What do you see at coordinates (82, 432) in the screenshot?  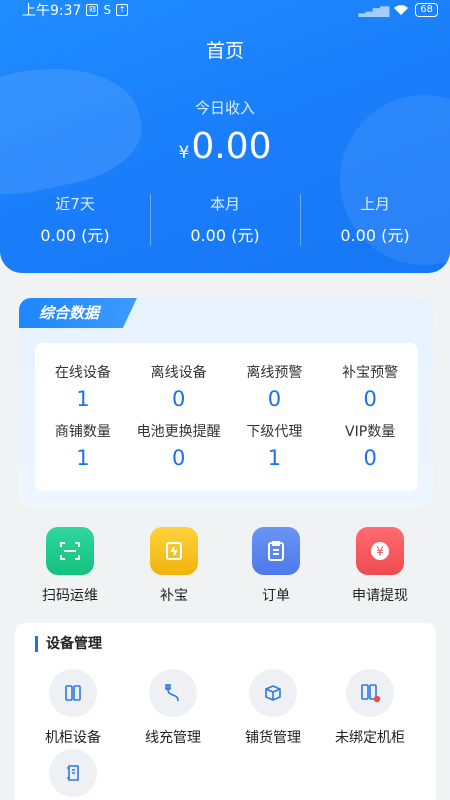 I see `cell-label: 商铺数量` at bounding box center [82, 432].